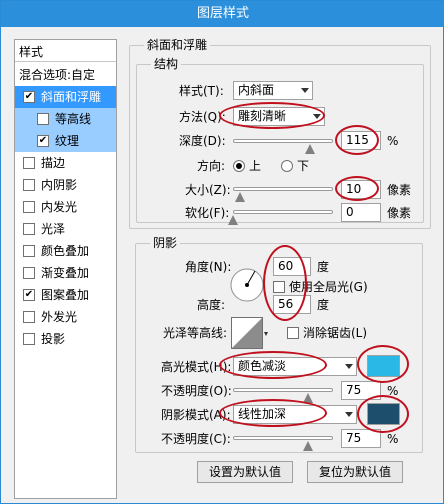 This screenshot has width=444, height=504. What do you see at coordinates (53, 339) in the screenshot?
I see `sidebar-item-label: 投影` at bounding box center [53, 339].